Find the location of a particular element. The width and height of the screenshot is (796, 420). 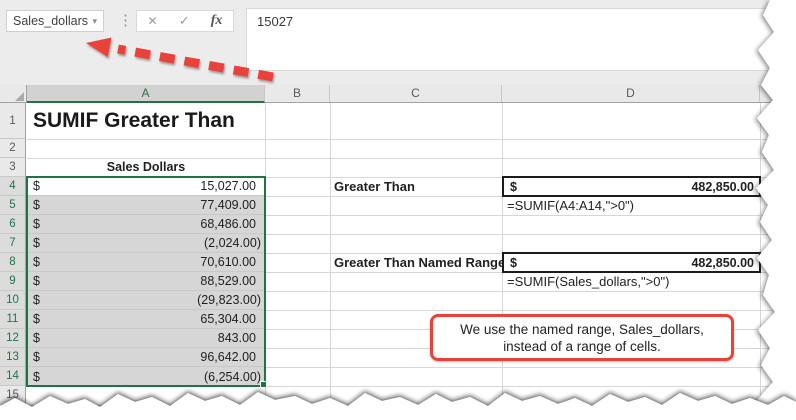

cell-a10: $ (29,823.00) is located at coordinates (146, 300).